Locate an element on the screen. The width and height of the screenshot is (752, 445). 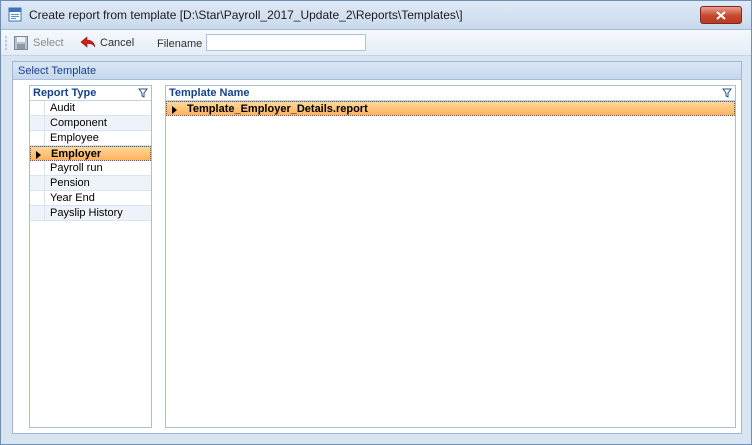
cancel-label: Cancel is located at coordinates (117, 42).